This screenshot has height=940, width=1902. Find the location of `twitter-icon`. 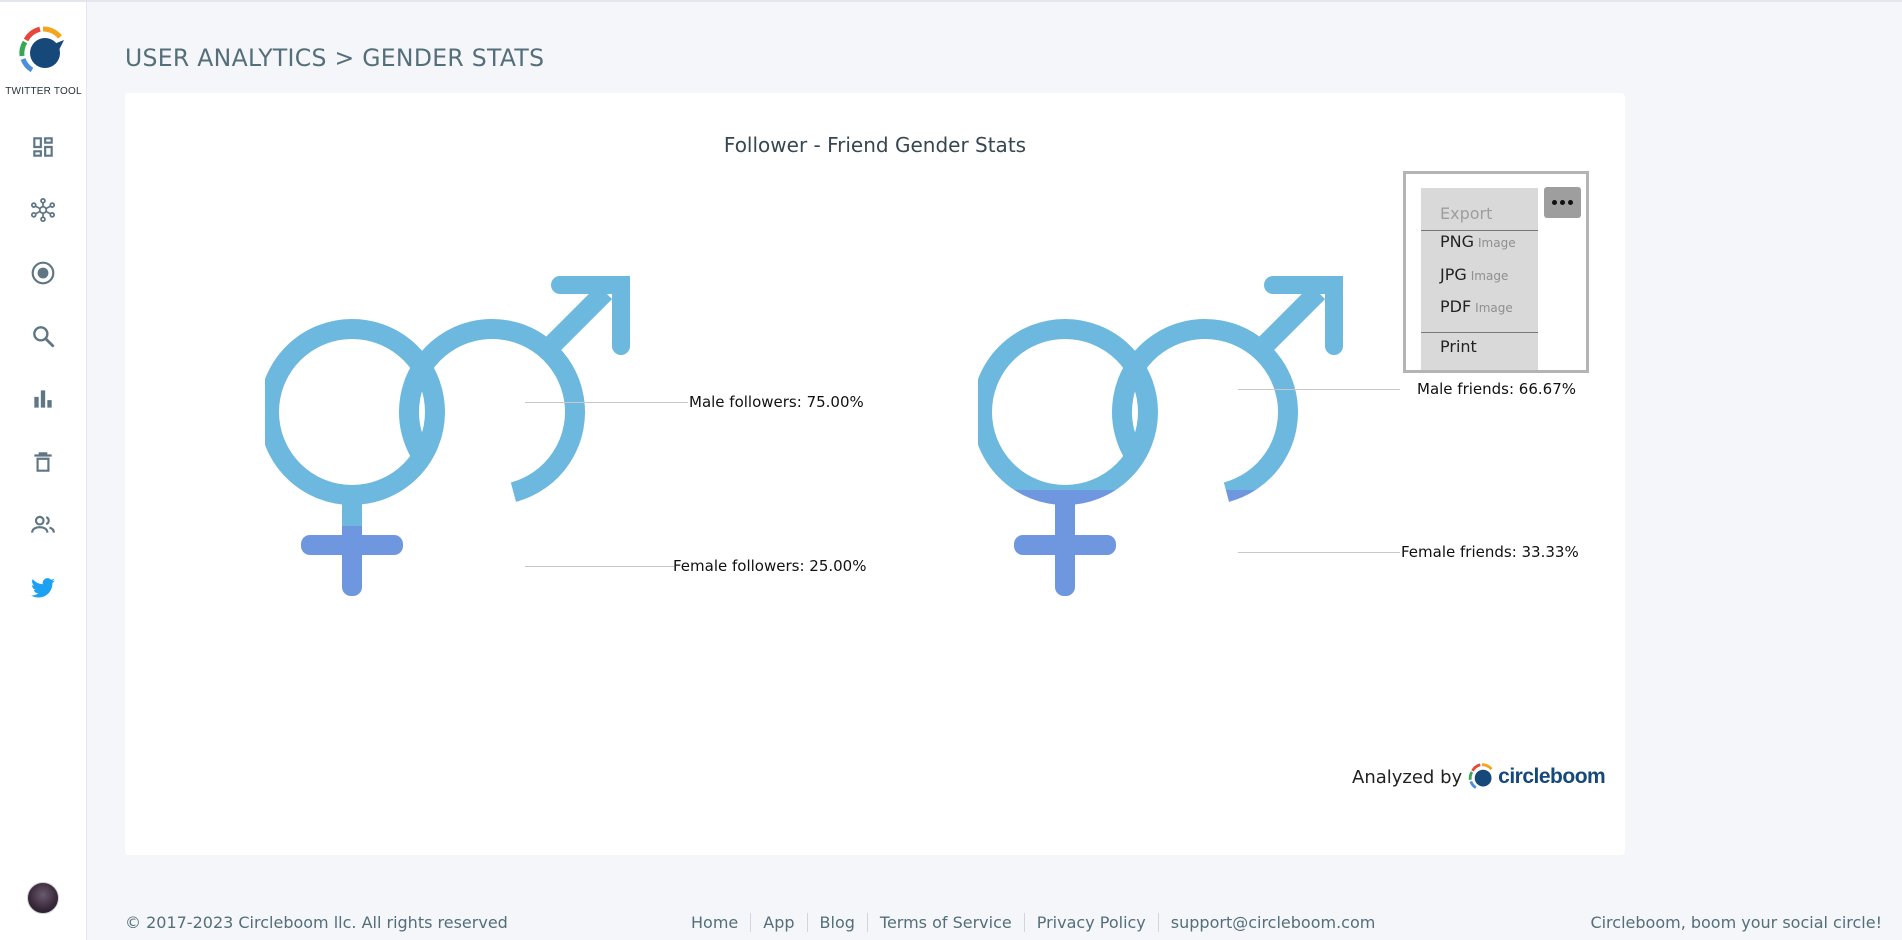

twitter-icon is located at coordinates (43, 588).